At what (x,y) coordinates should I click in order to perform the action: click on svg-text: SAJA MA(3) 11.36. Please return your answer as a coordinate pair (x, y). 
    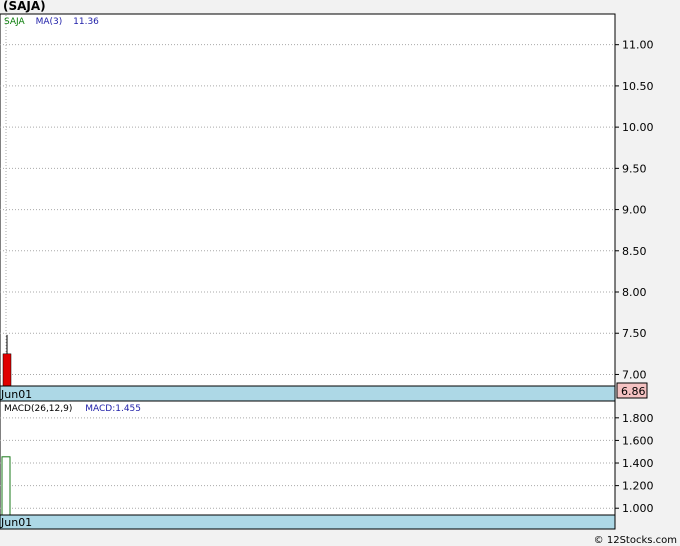
    Looking at the image, I should click on (51, 22).